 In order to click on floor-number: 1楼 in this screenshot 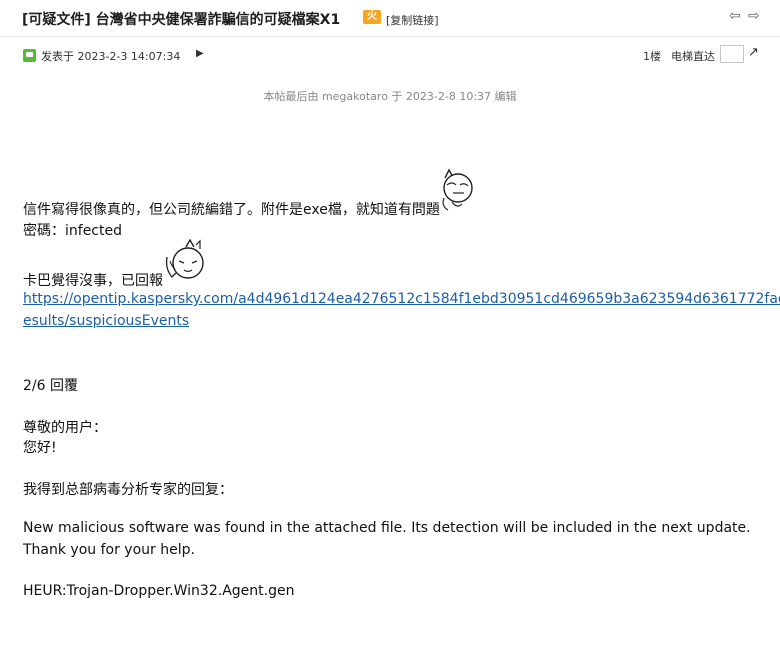, I will do `click(652, 56)`.